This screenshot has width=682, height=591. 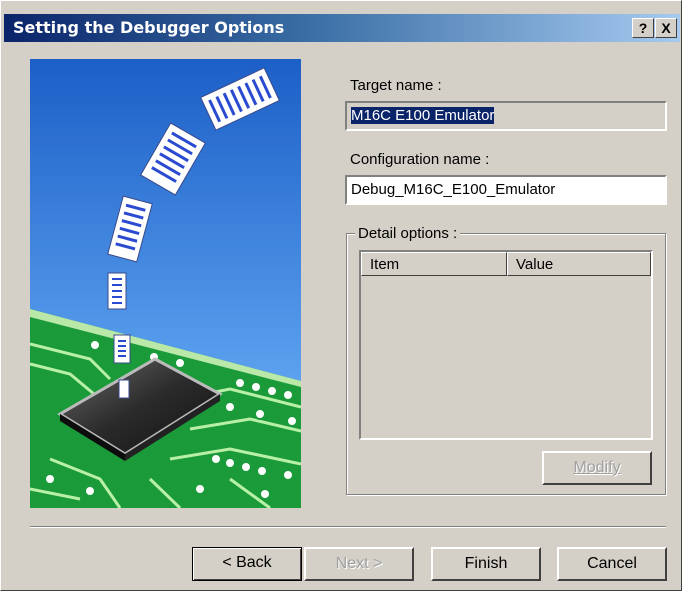 I want to click on column-header-value: Value, so click(x=579, y=264).